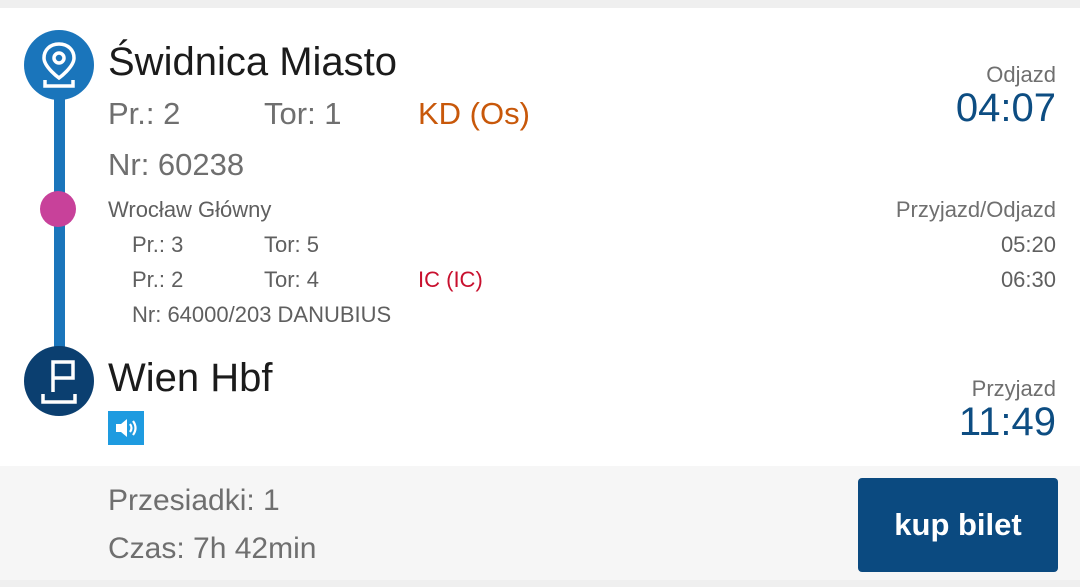 The height and width of the screenshot is (587, 1080). Describe the element at coordinates (450, 279) in the screenshot. I see `via-departure-carrier: IC (IC)` at that location.